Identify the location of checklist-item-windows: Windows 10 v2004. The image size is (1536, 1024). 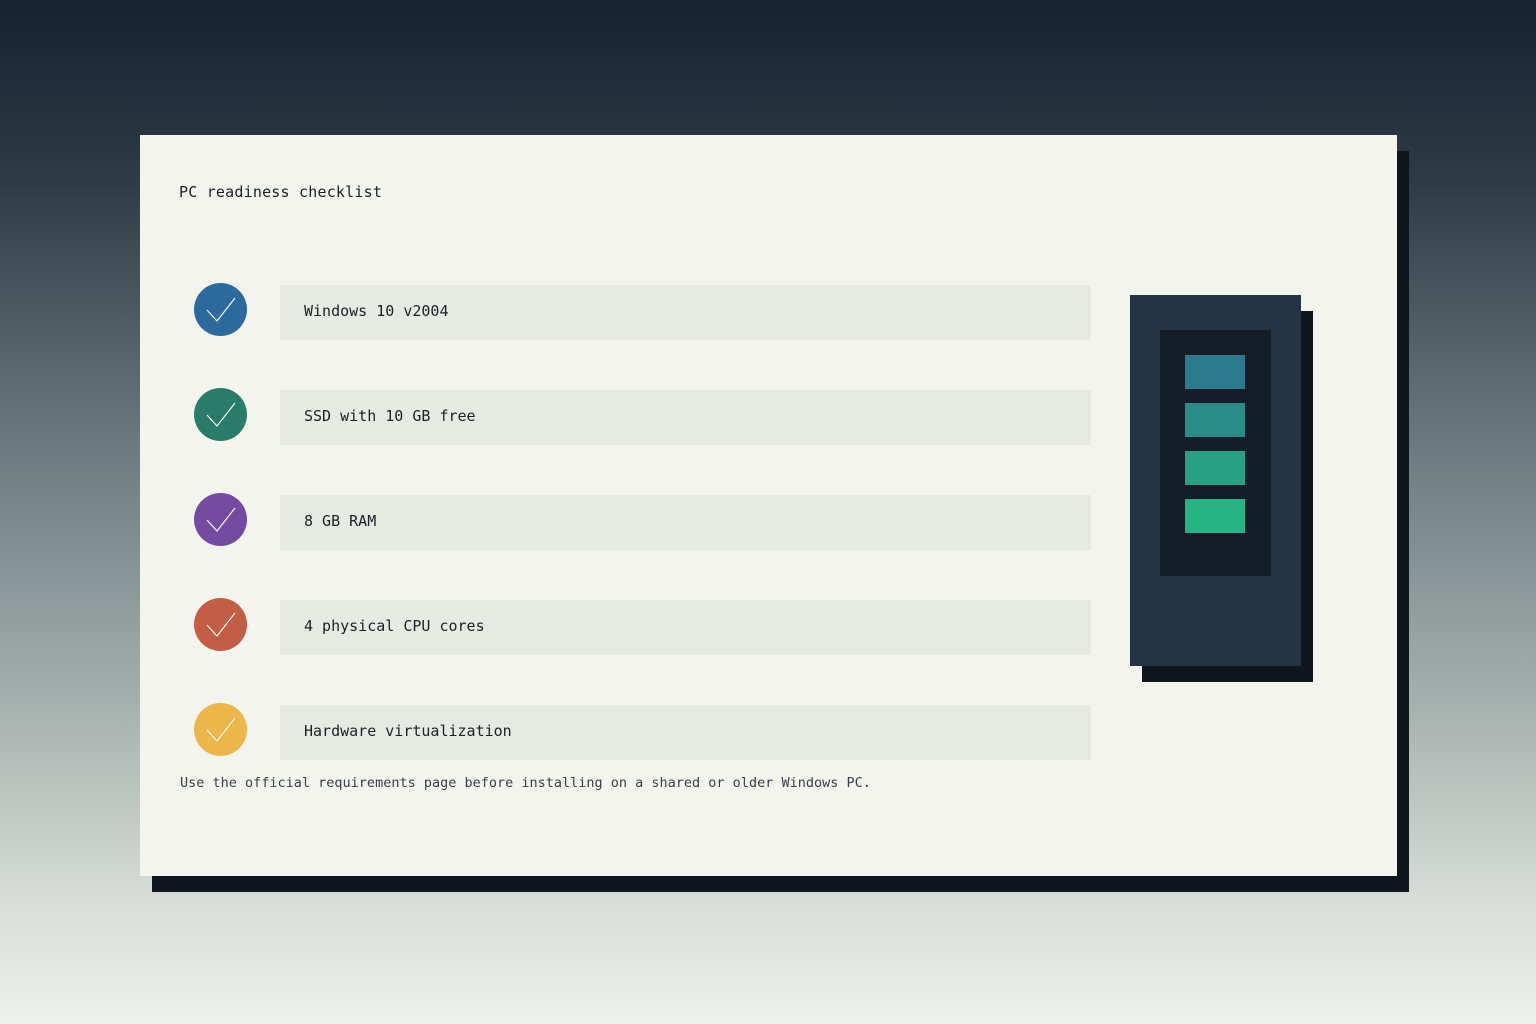
(640, 312).